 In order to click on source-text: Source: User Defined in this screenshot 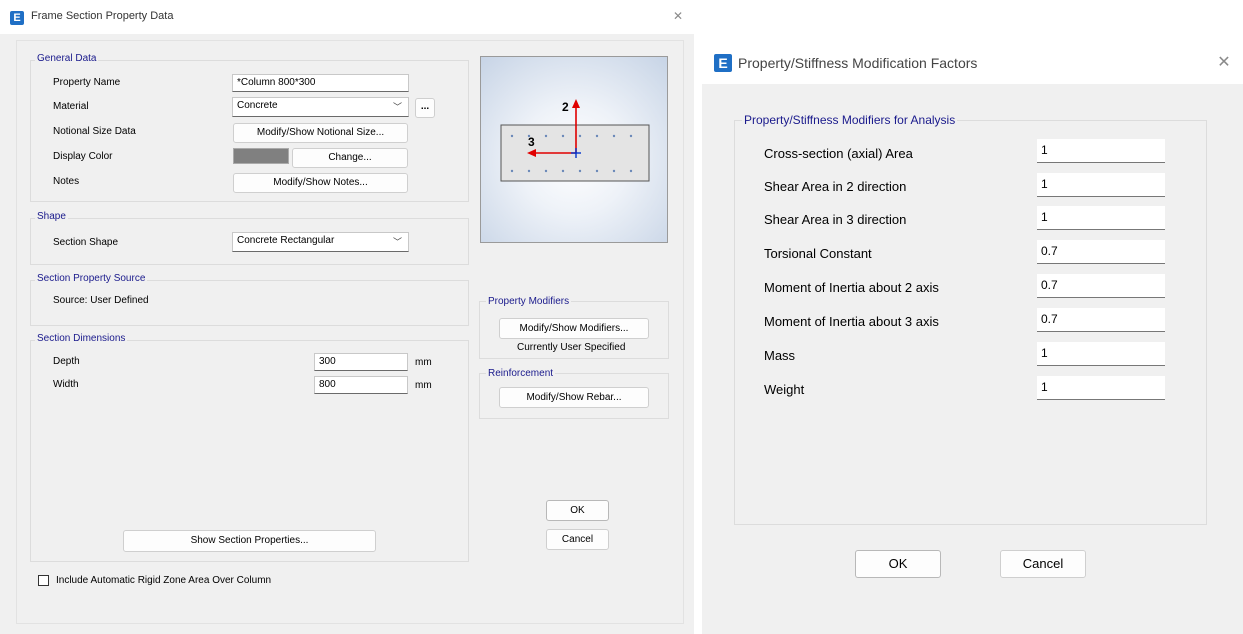, I will do `click(101, 300)`.